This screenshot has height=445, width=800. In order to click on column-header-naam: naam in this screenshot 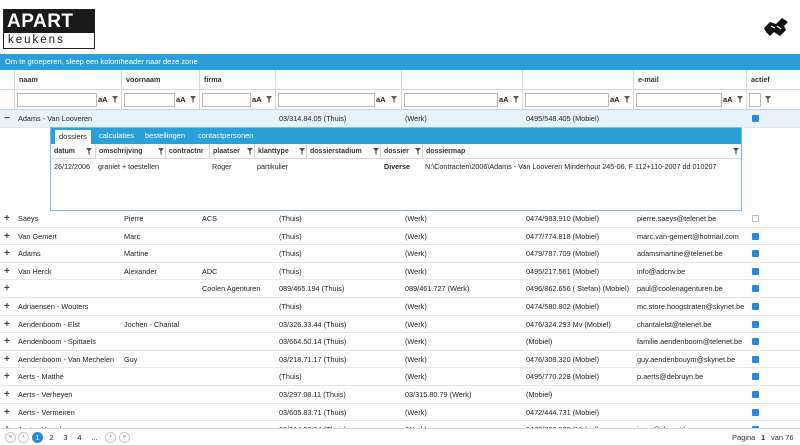, I will do `click(67, 80)`.